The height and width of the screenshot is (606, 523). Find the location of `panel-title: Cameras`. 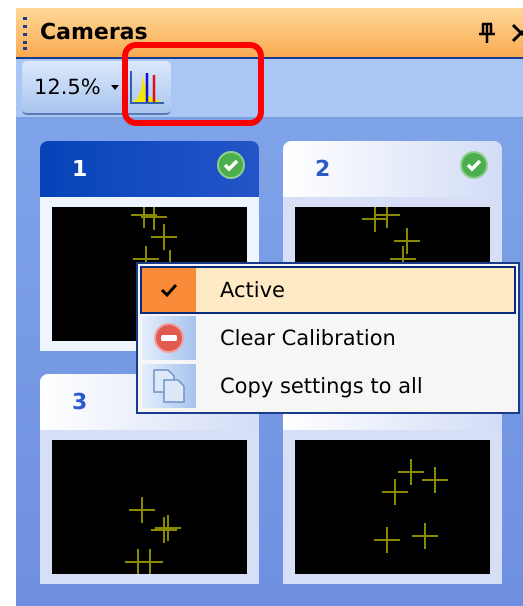

panel-title: Cameras is located at coordinates (94, 32).